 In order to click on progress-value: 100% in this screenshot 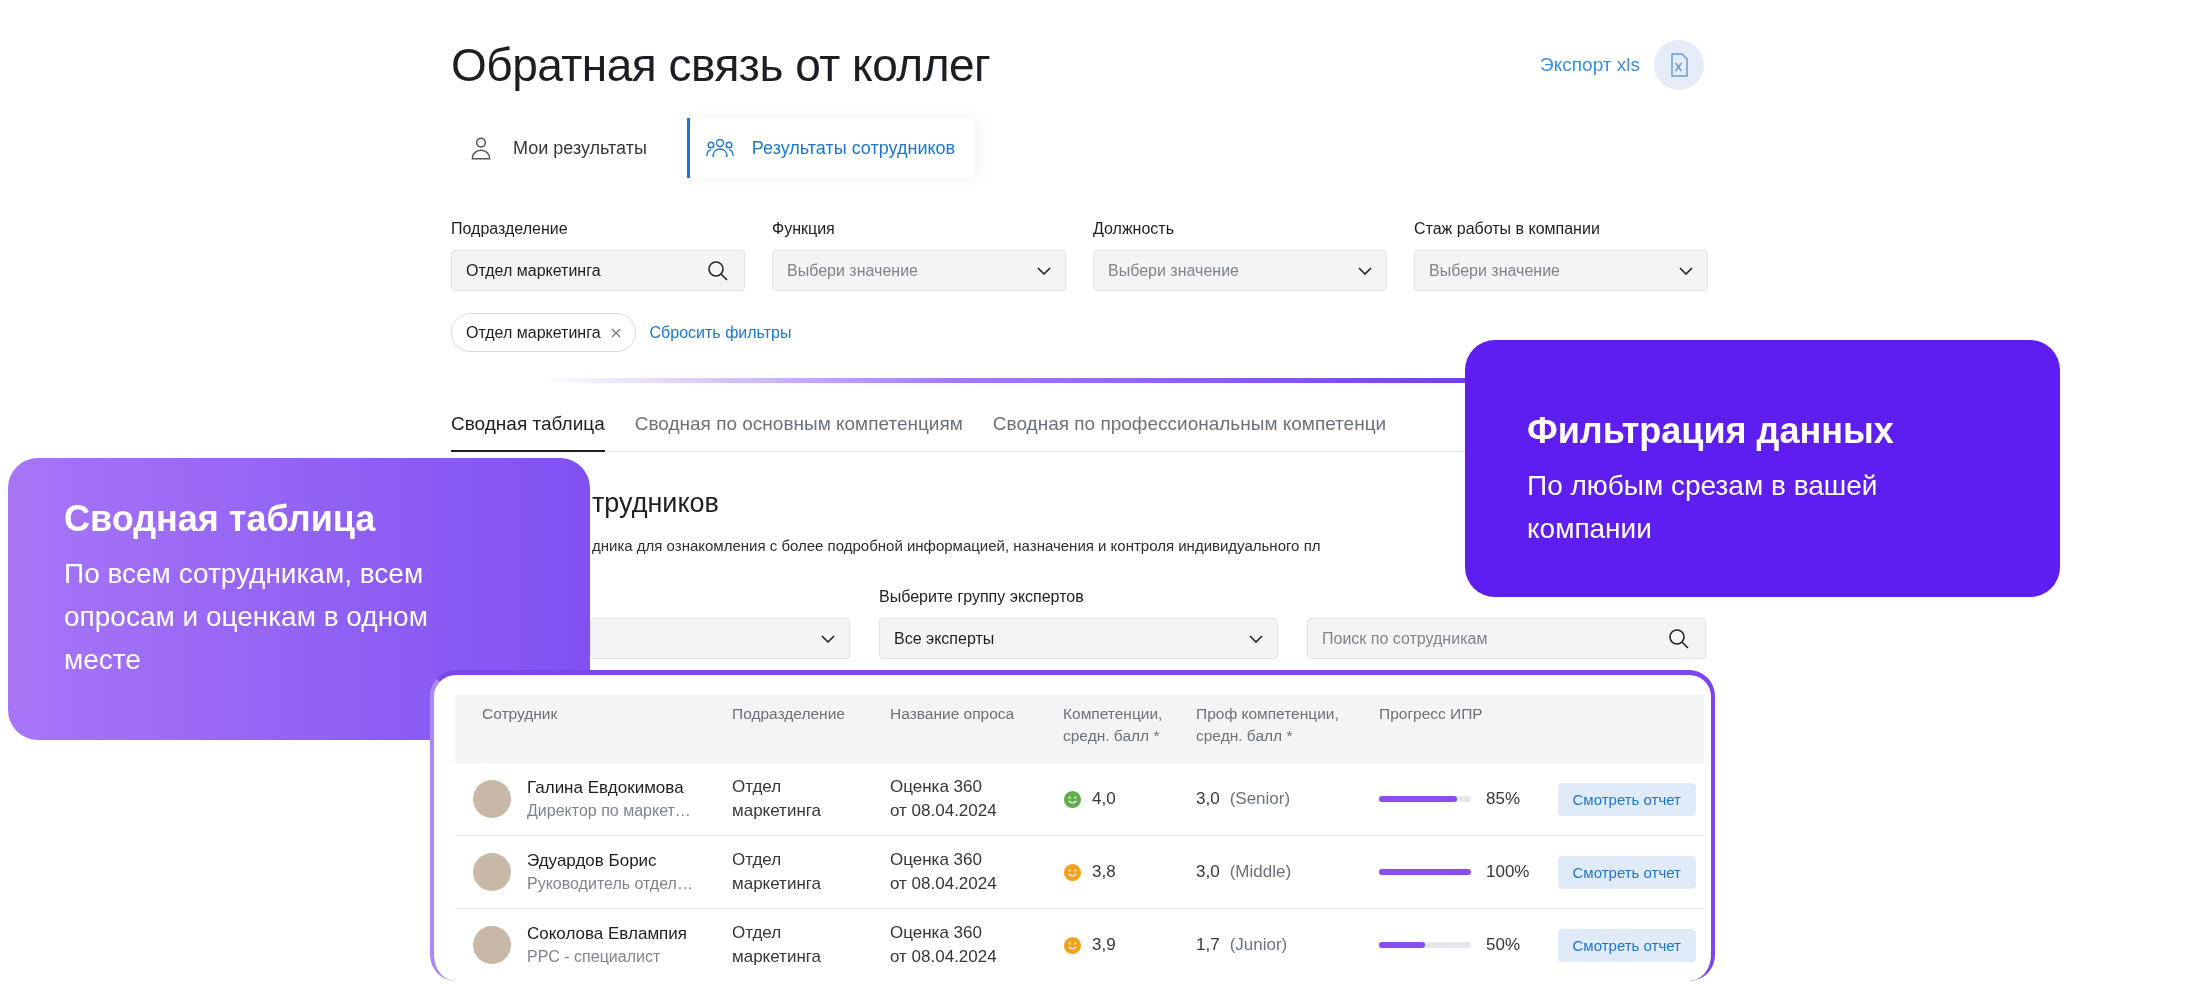, I will do `click(1508, 872)`.